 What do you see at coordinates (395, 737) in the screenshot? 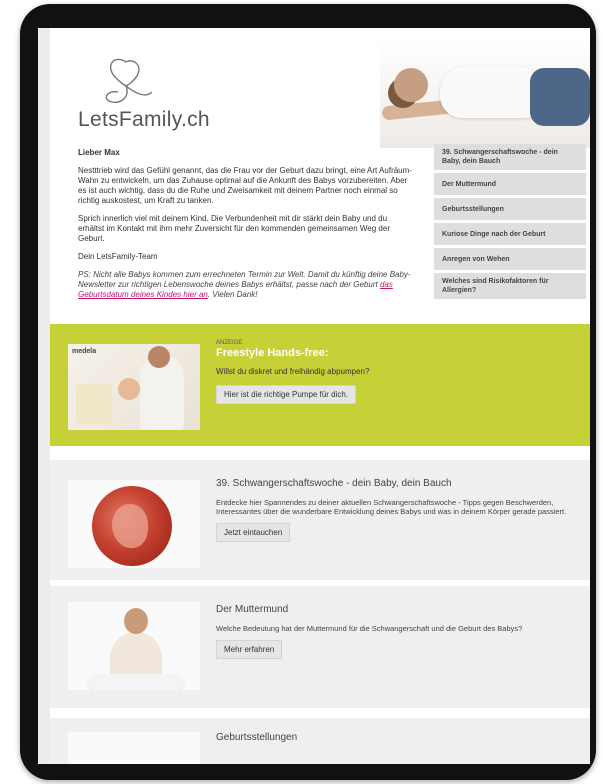
I see `article-title: Geburtsstellungen` at bounding box center [395, 737].